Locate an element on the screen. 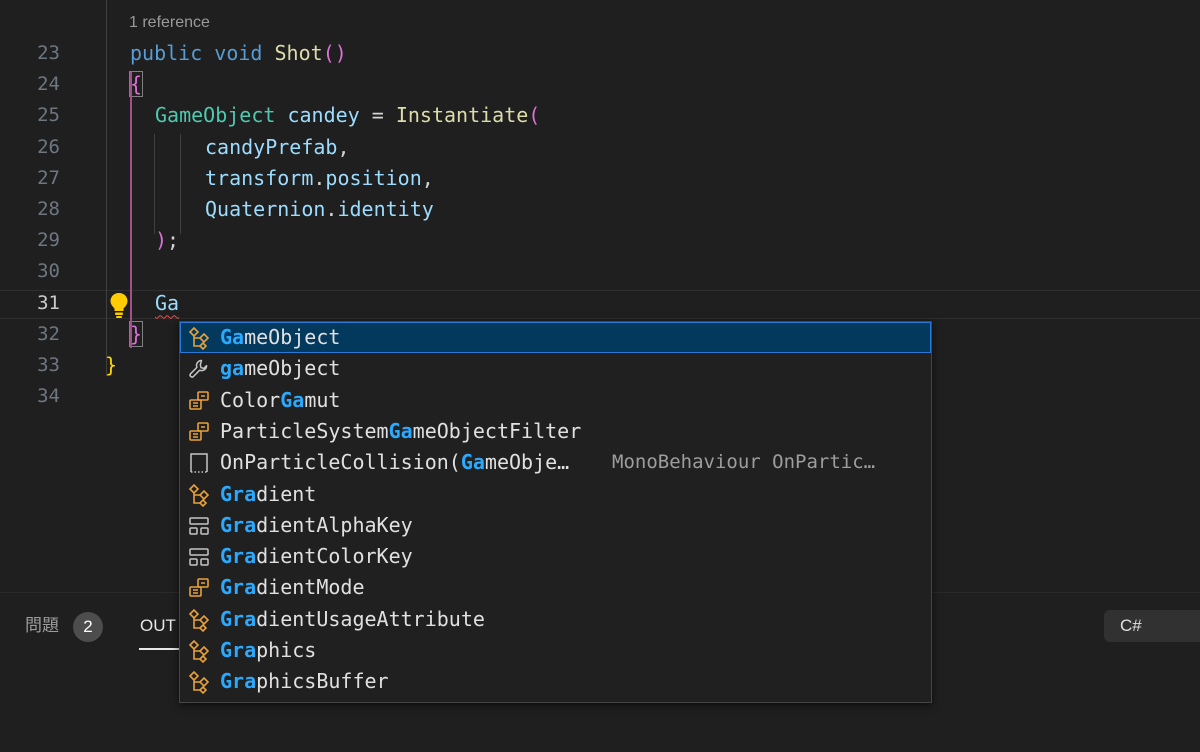 The image size is (1200, 752). tab-problems: 問題 is located at coordinates (42, 626).